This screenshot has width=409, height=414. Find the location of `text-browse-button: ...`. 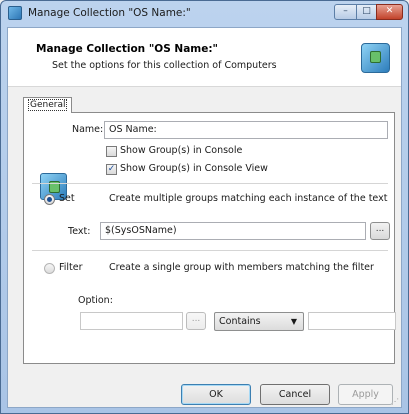

text-browse-button: ... is located at coordinates (380, 231).